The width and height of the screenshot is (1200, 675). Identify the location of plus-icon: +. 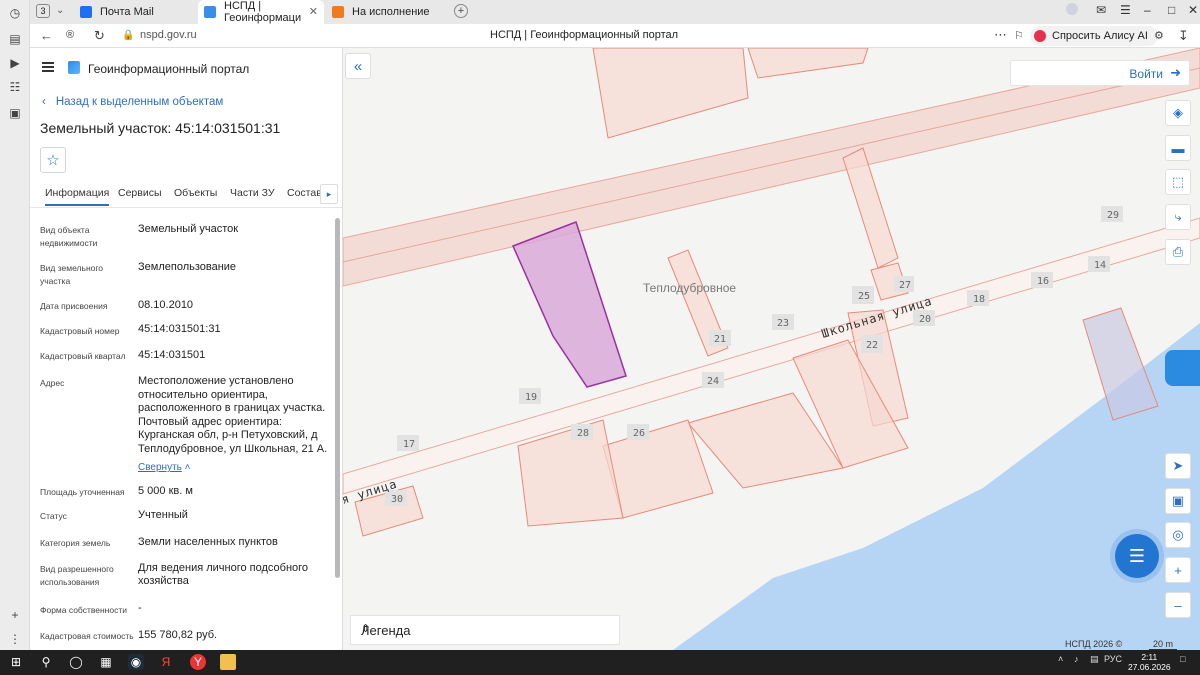
(1178, 570).